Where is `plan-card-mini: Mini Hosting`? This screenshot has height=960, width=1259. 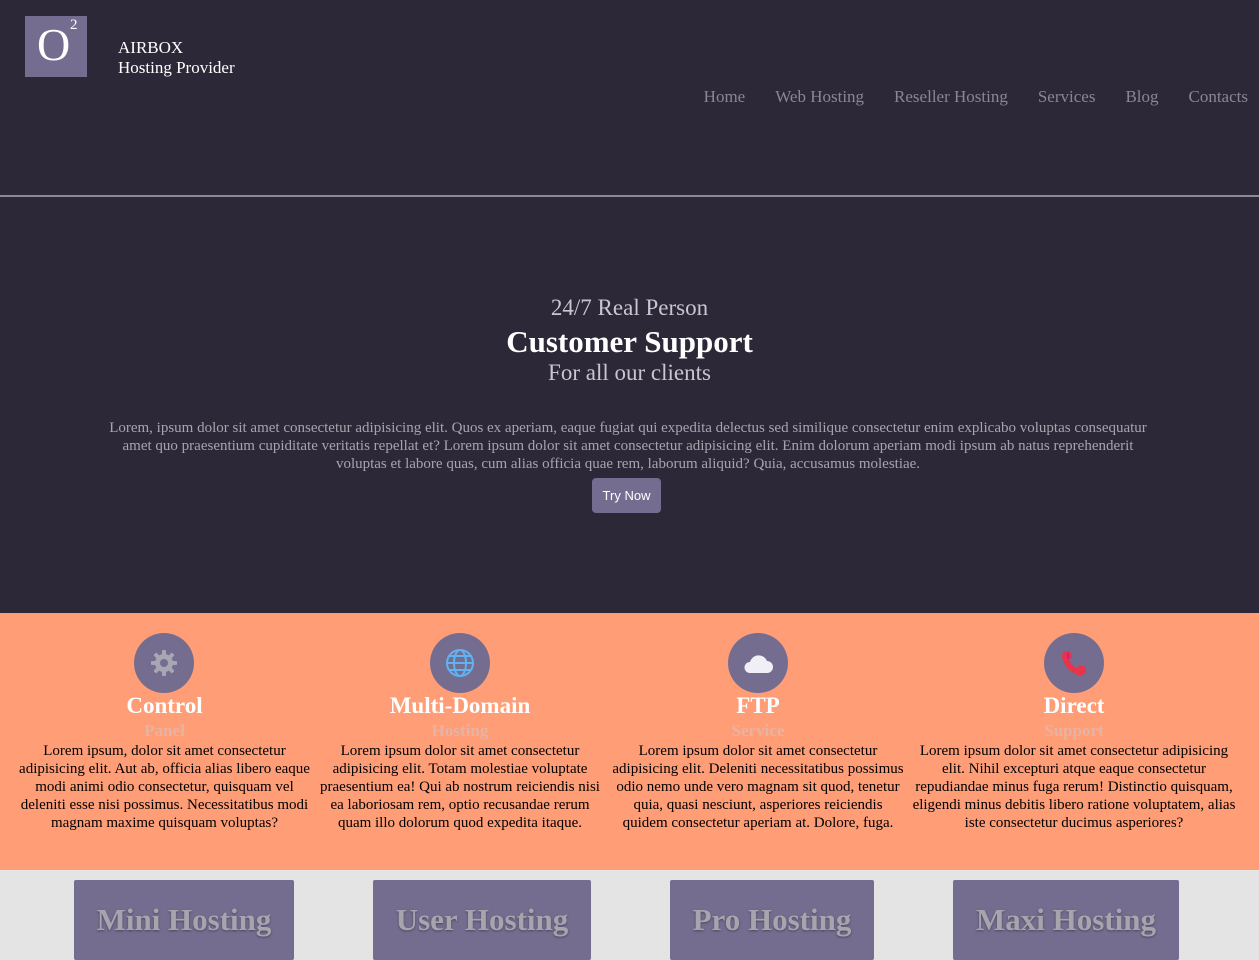
plan-card-mini: Mini Hosting is located at coordinates (184, 920).